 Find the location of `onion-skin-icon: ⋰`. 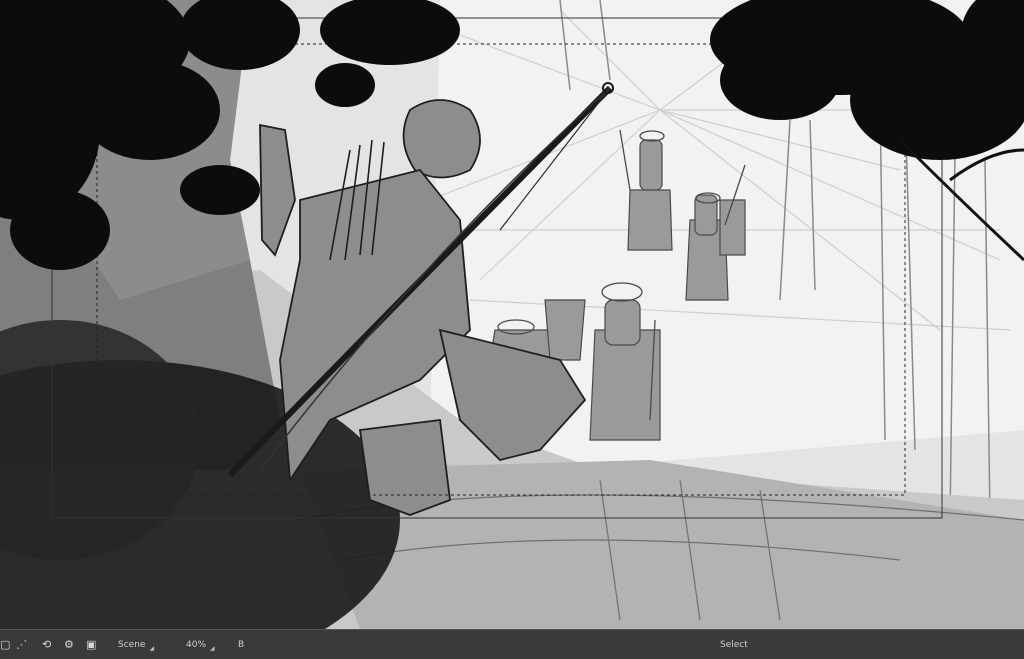

onion-skin-icon: ⋰ is located at coordinates (21, 644).